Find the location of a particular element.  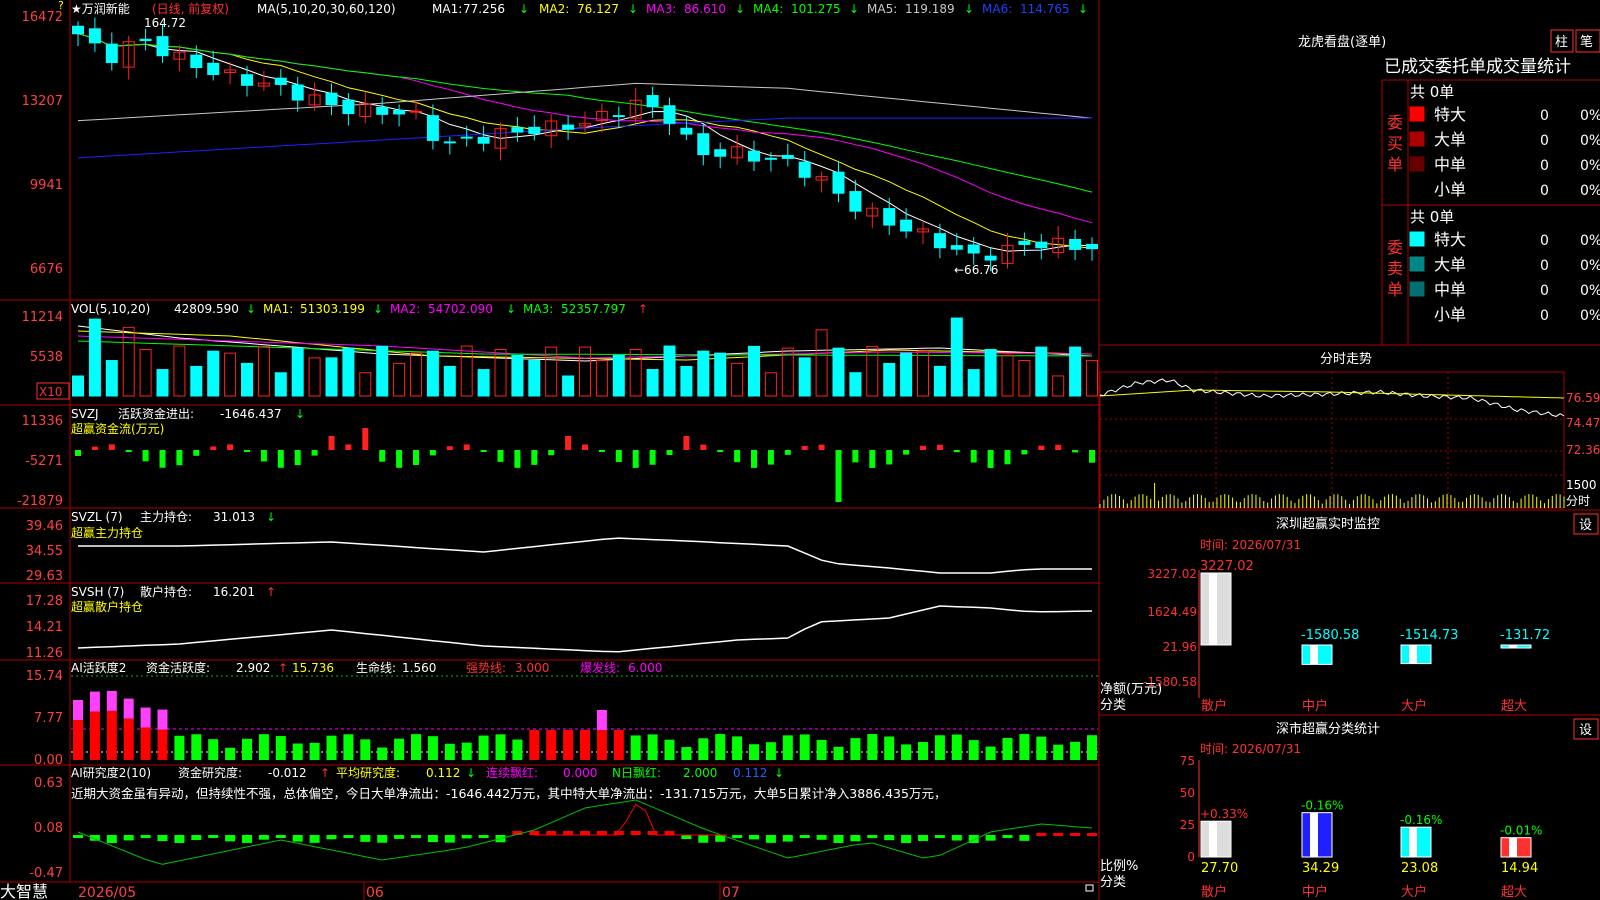

stock-title: ★万润新能 is located at coordinates (100, 8).